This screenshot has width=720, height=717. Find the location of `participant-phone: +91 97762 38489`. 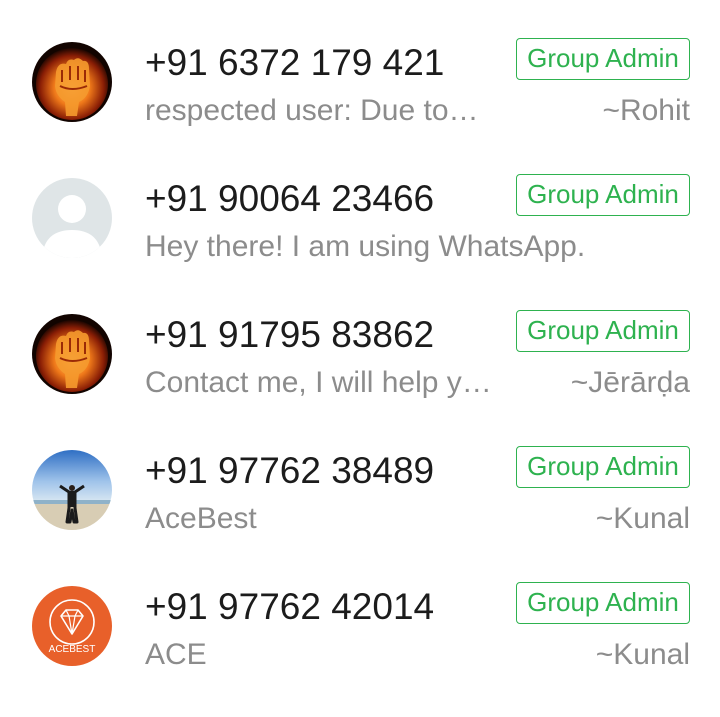

participant-phone: +91 97762 38489 is located at coordinates (290, 470).